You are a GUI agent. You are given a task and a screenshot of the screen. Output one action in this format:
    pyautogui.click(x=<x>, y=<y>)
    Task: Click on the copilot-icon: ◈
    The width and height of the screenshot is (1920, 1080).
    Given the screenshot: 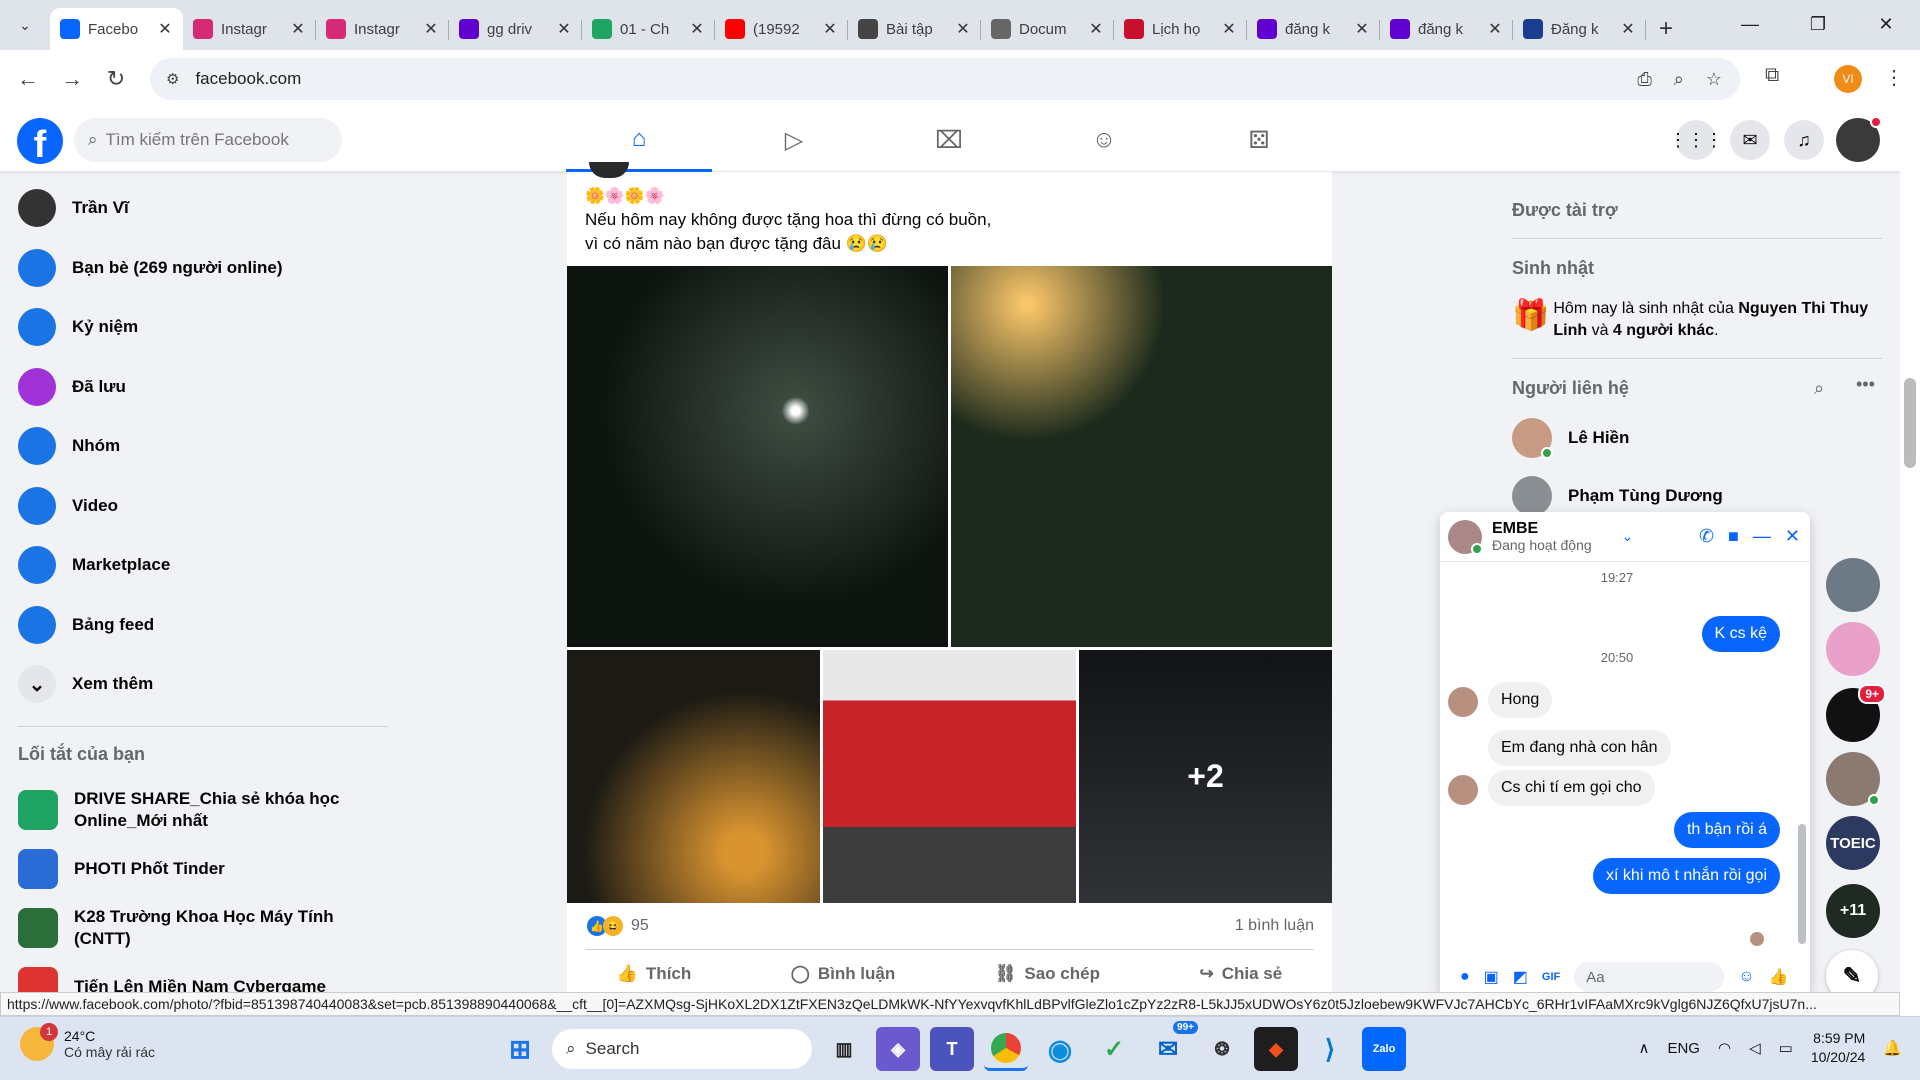 What is the action you would take?
    pyautogui.click(x=898, y=1049)
    